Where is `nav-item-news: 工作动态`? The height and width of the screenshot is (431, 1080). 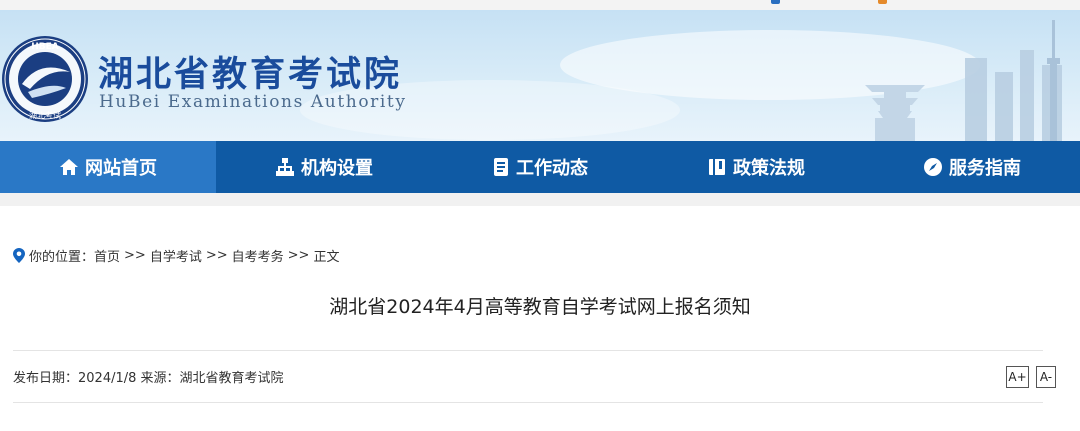 nav-item-news: 工作动态 is located at coordinates (540, 167).